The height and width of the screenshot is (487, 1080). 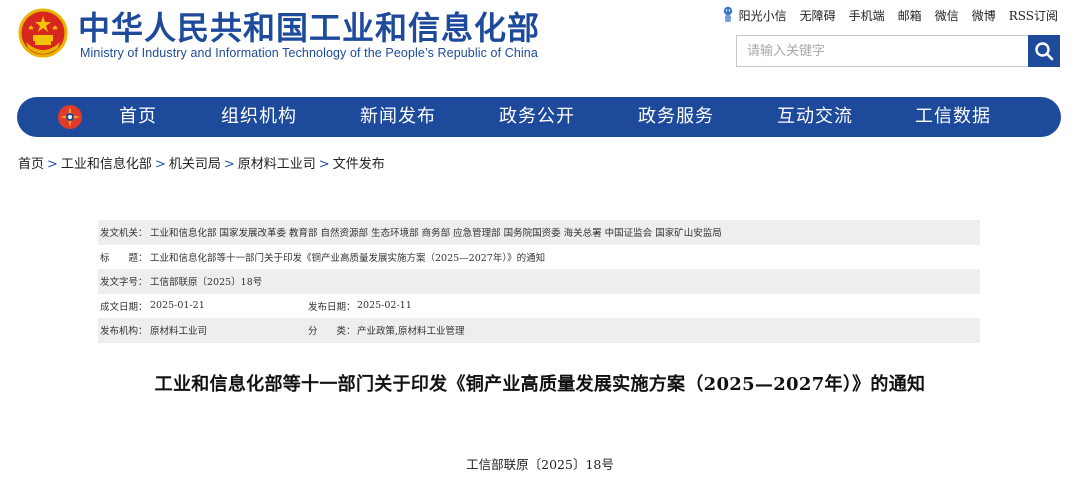 I want to click on nav-item-news: 新闻发布, so click(x=398, y=117).